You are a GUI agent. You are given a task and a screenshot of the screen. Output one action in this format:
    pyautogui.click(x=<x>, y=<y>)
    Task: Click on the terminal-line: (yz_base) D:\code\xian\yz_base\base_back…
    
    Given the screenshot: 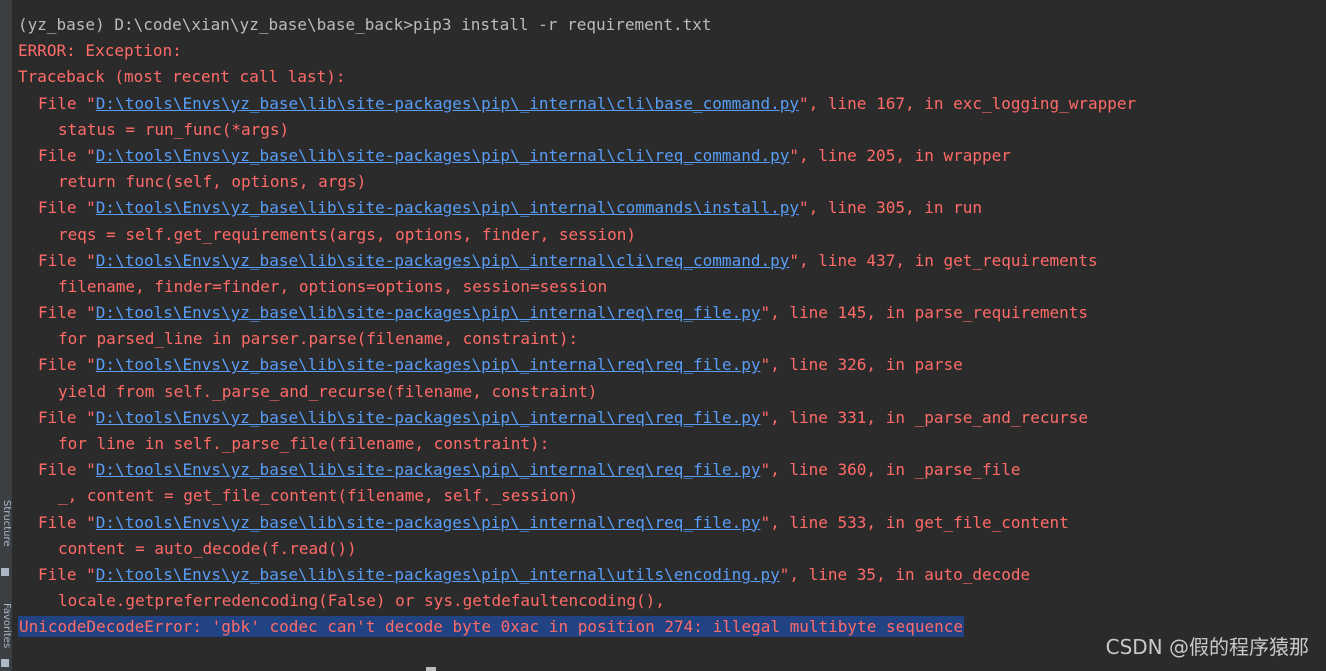 What is the action you would take?
    pyautogui.click(x=672, y=25)
    